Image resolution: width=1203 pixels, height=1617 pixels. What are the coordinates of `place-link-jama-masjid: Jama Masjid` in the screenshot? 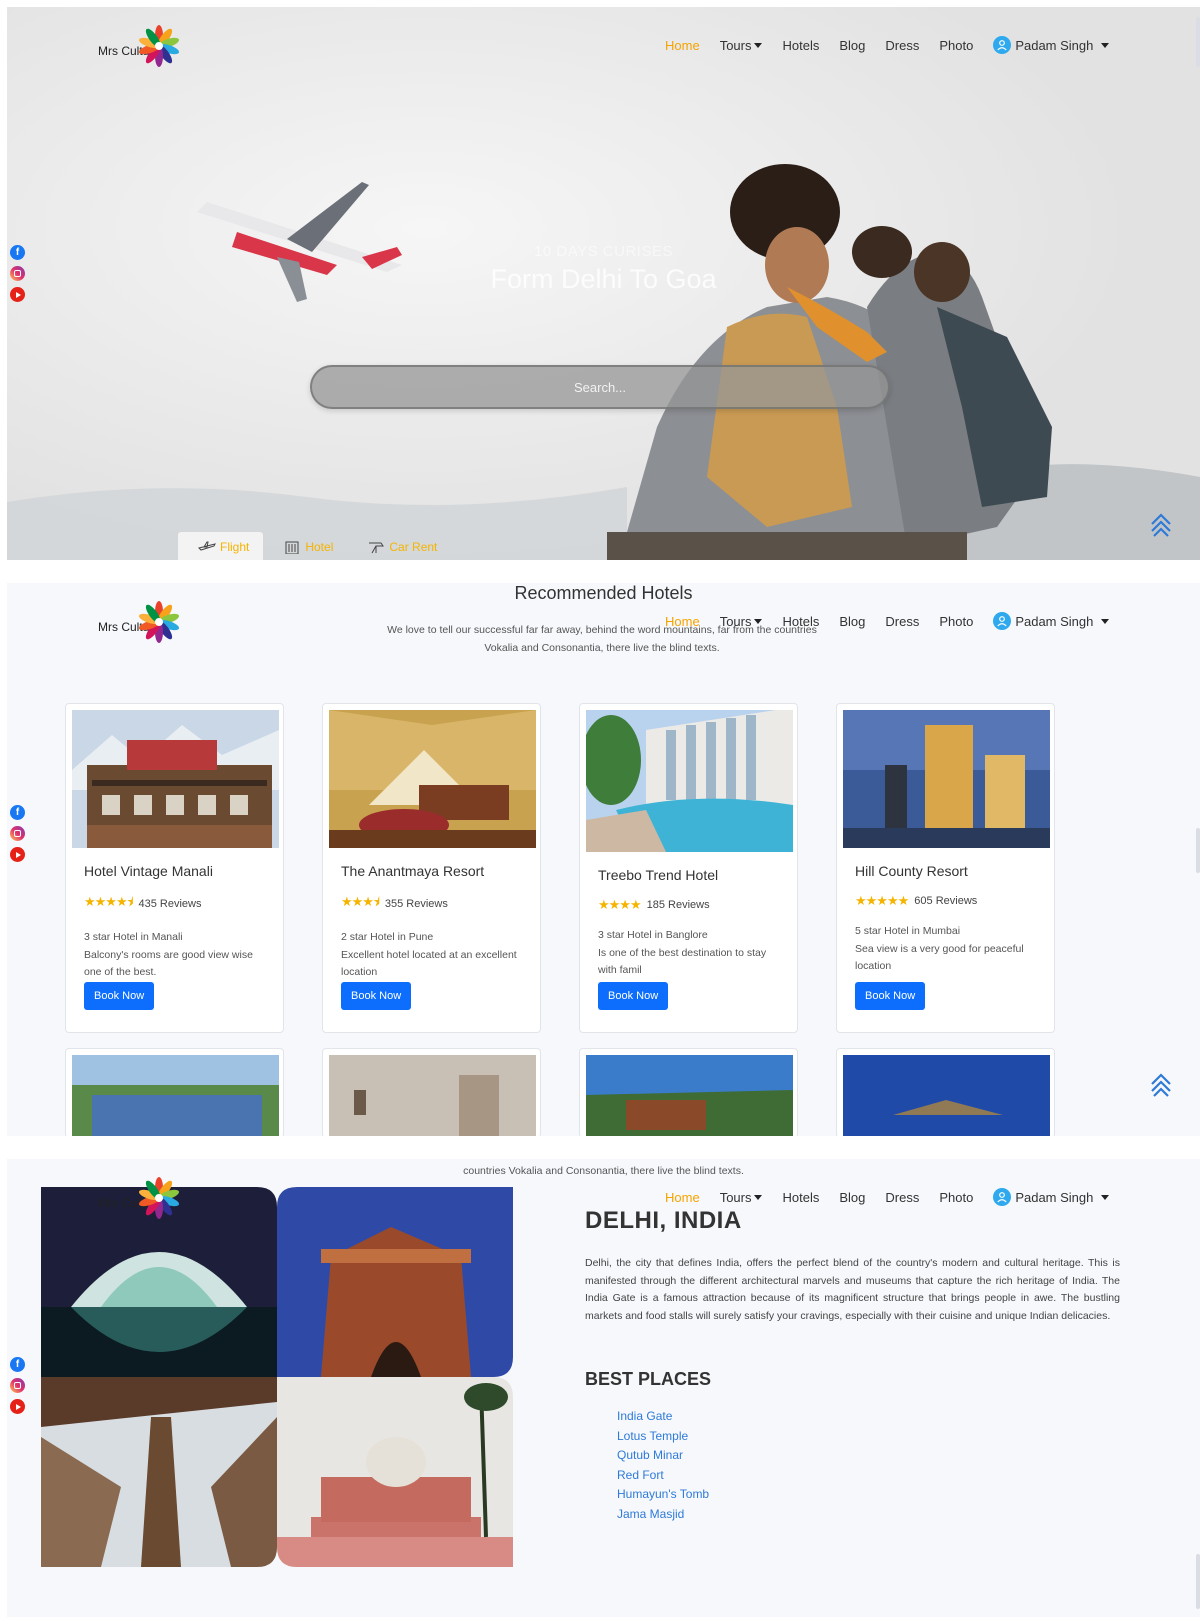 It's located at (663, 1515).